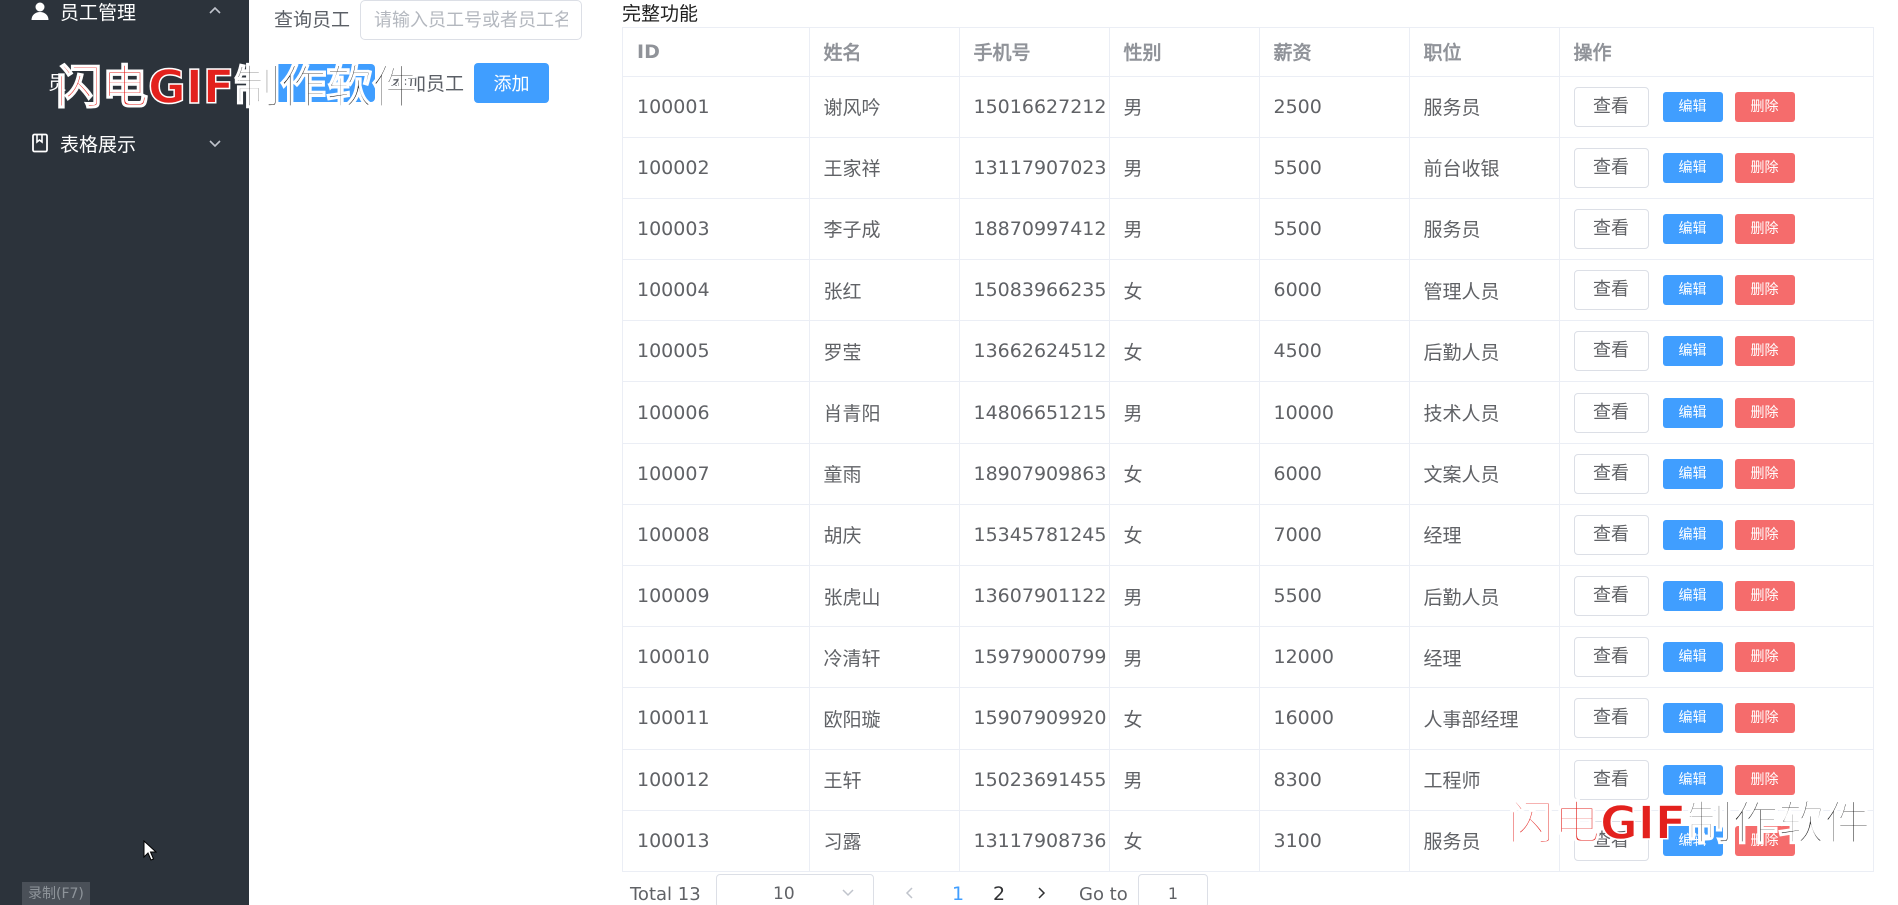 This screenshot has width=1898, height=905. Describe the element at coordinates (1779, 823) in the screenshot. I see `watermark-black-text: 制作软件` at that location.